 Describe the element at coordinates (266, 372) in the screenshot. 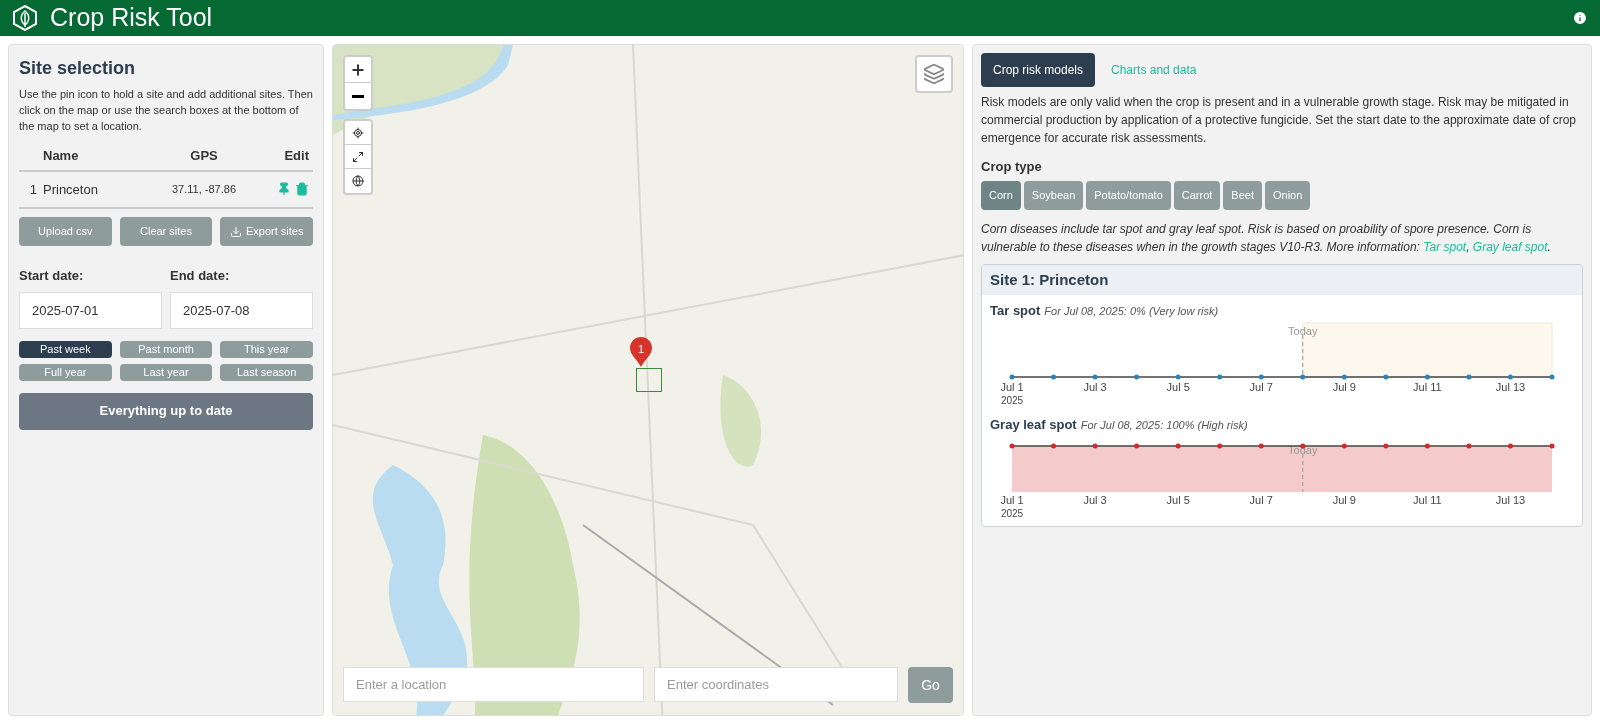

I see `range-button: Last season` at that location.